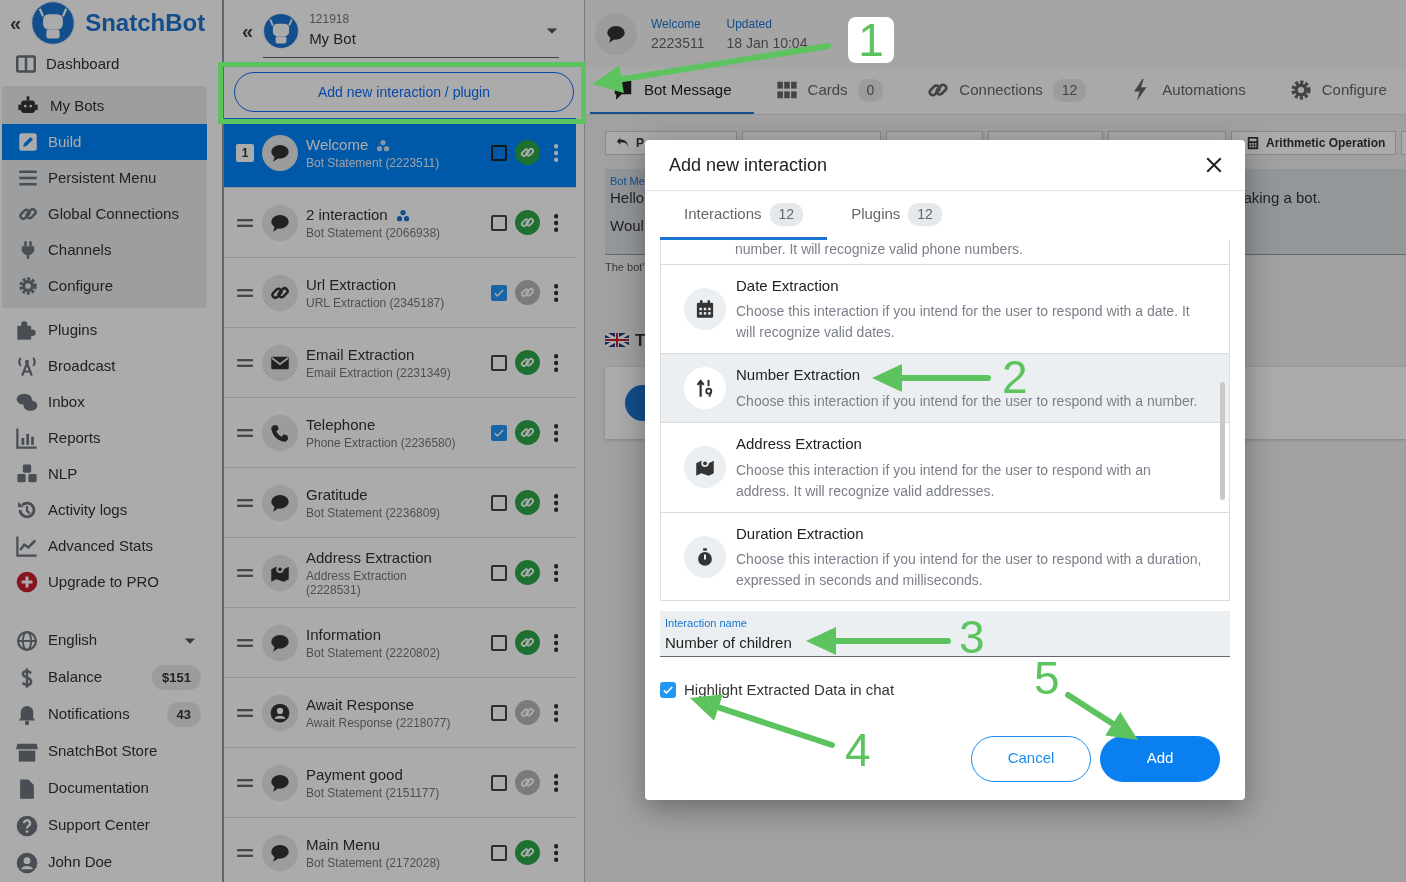 This screenshot has height=882, width=1406. Describe the element at coordinates (104, 250) in the screenshot. I see `sidebar-item: Channels` at that location.